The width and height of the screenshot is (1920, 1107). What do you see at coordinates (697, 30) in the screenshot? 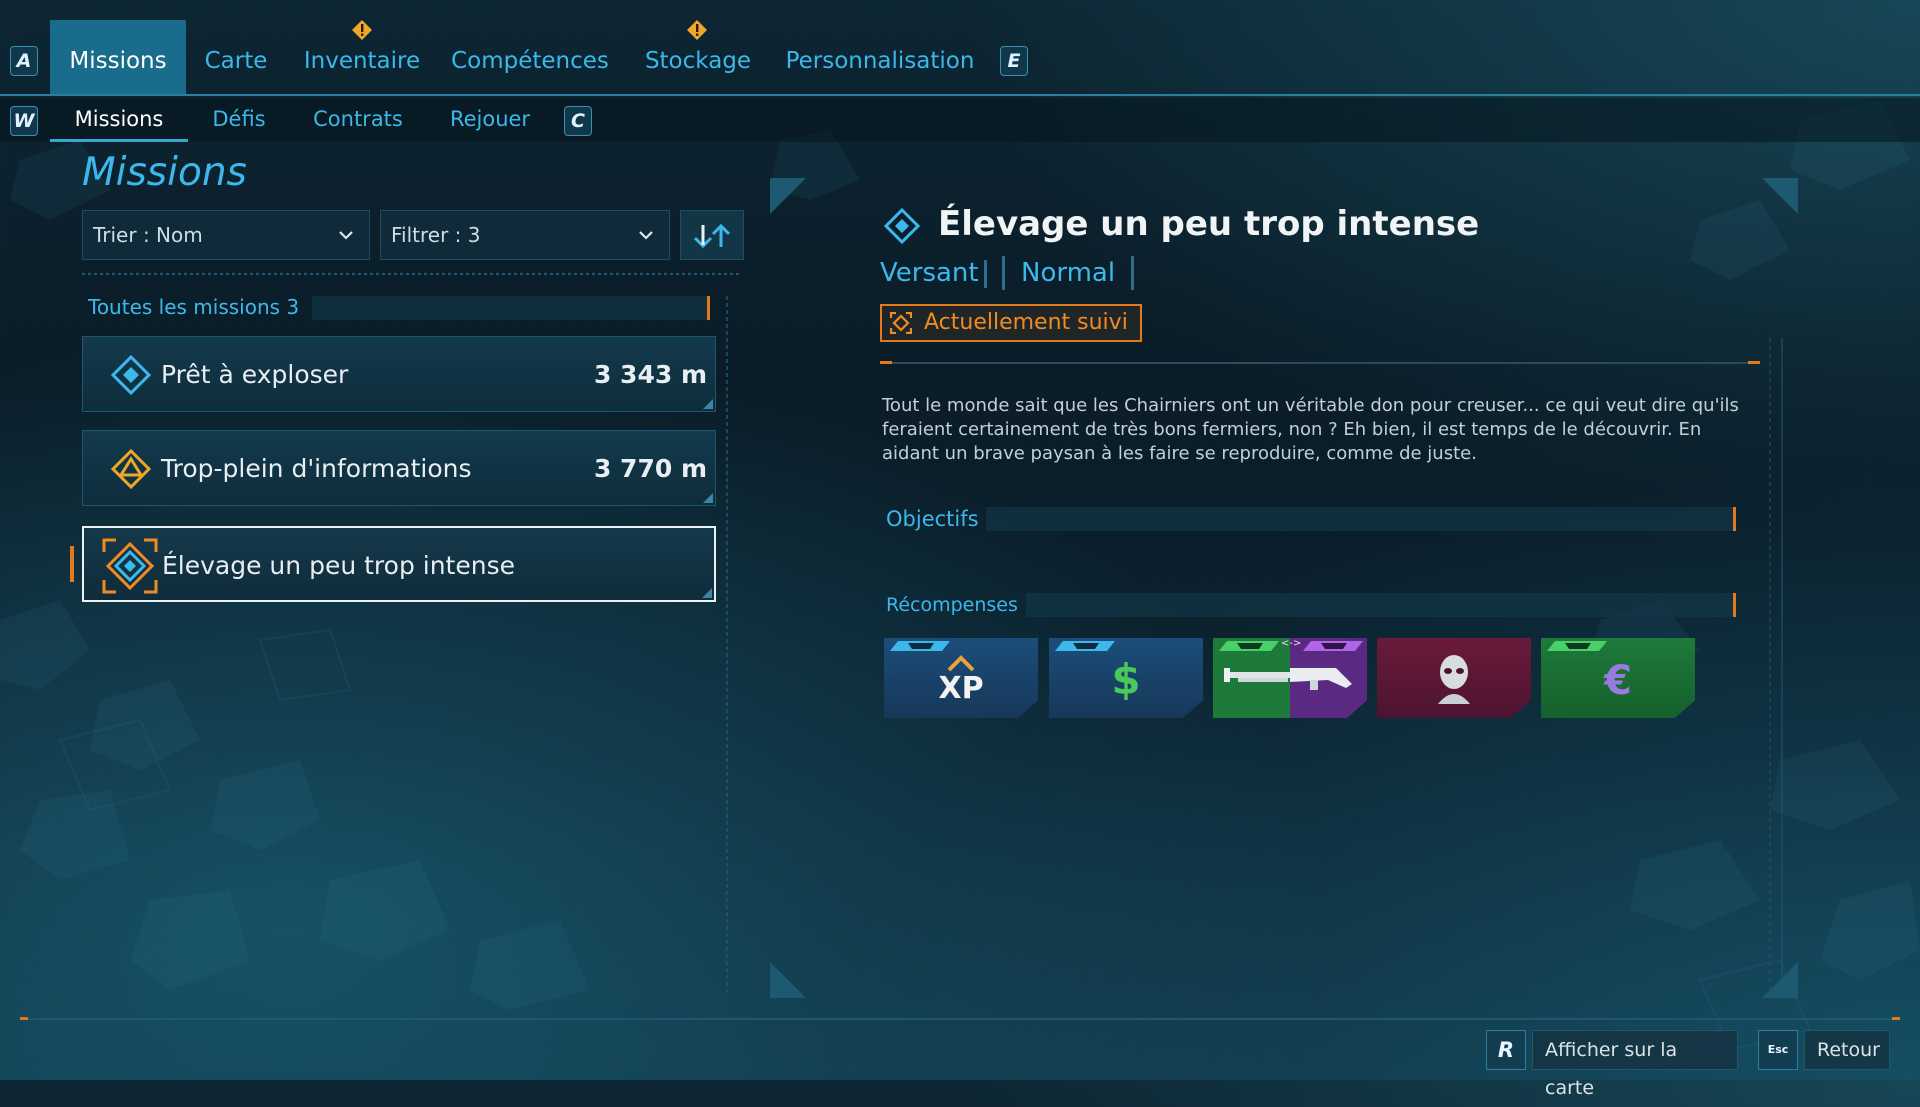
I see `storage-alert-icon` at bounding box center [697, 30].